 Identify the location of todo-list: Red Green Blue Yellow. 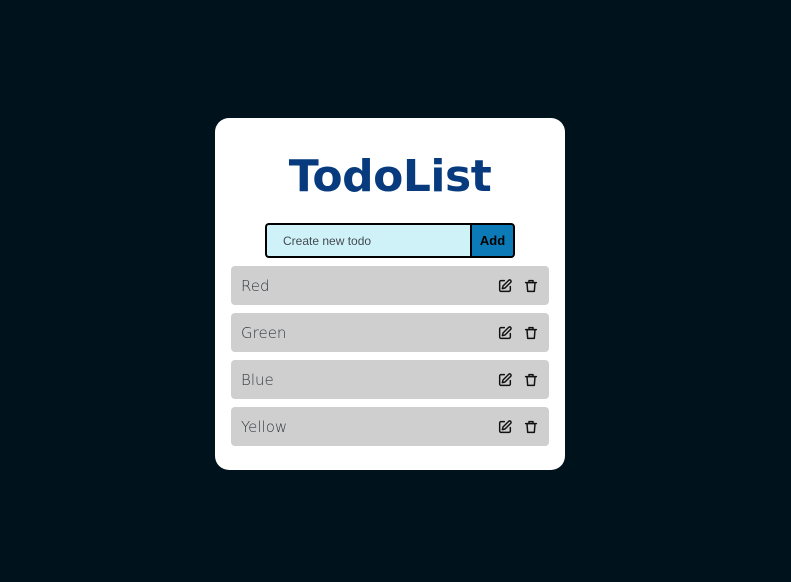
(390, 360).